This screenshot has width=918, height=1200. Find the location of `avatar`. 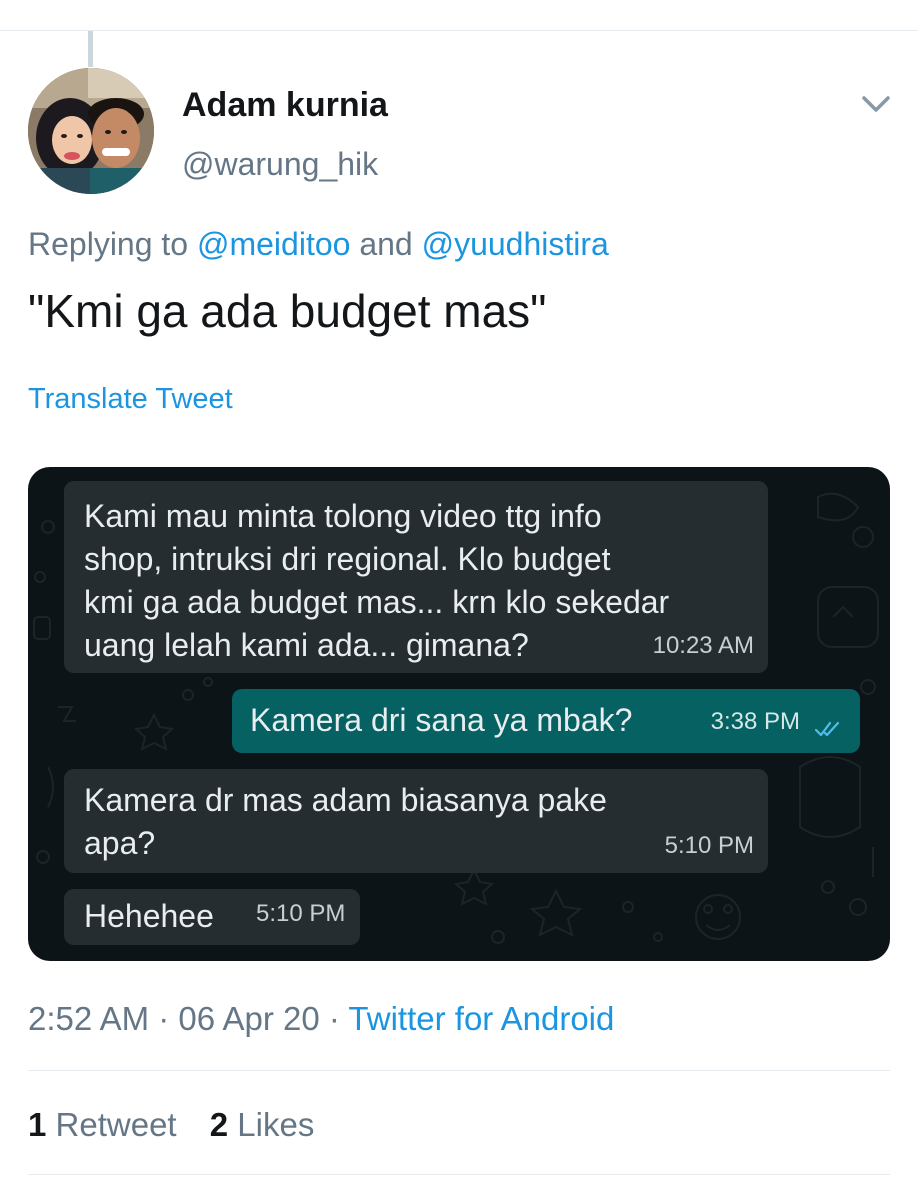

avatar is located at coordinates (91, 131).